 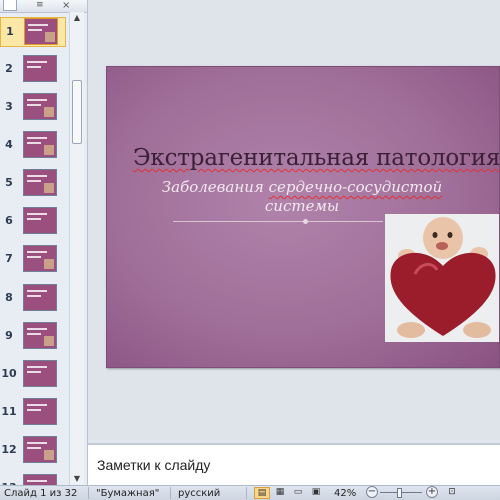 I want to click on slide-number: 6, so click(x=9, y=220).